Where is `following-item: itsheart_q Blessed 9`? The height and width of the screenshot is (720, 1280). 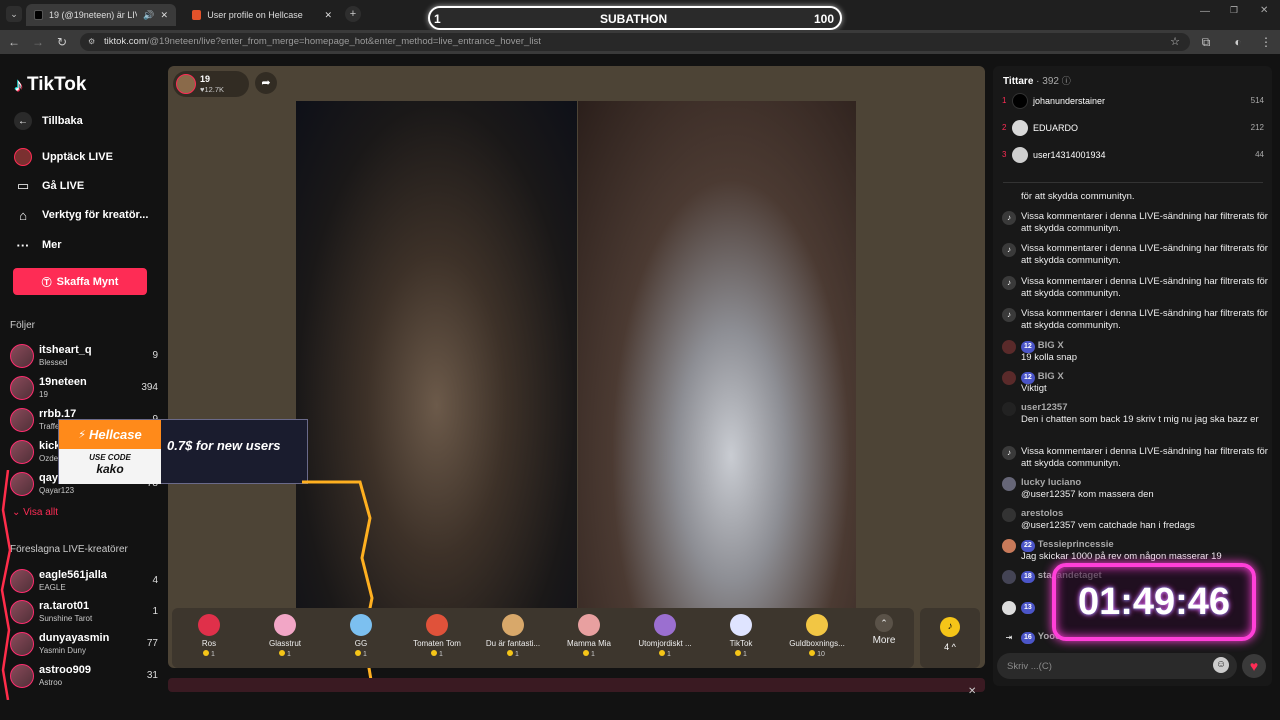 following-item: itsheart_q Blessed 9 is located at coordinates (85, 357).